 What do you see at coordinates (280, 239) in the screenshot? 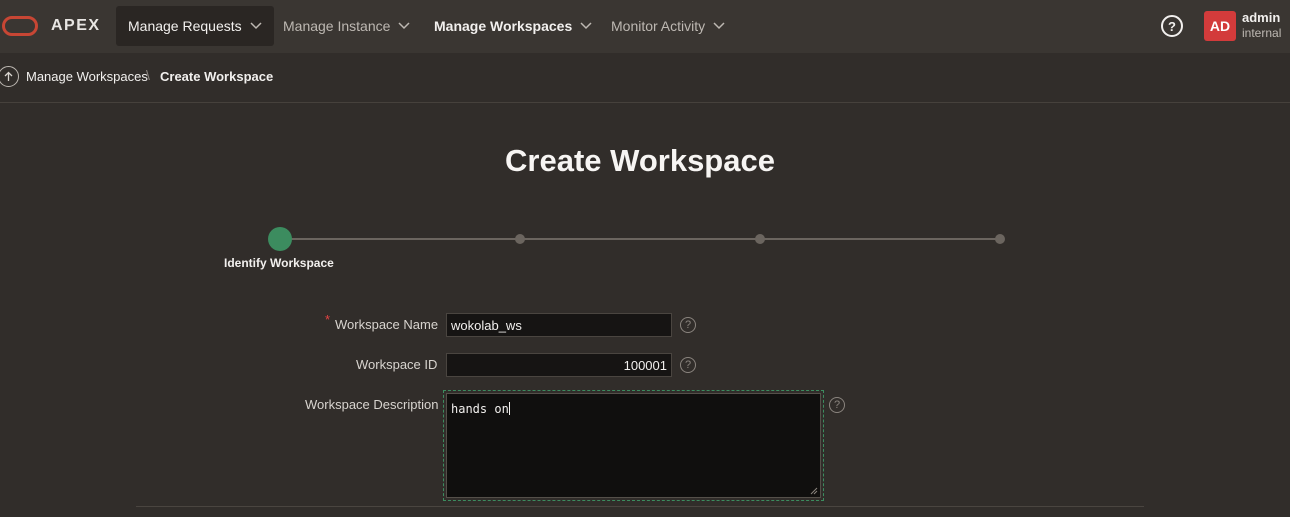
I see `wizard-step-1-current` at bounding box center [280, 239].